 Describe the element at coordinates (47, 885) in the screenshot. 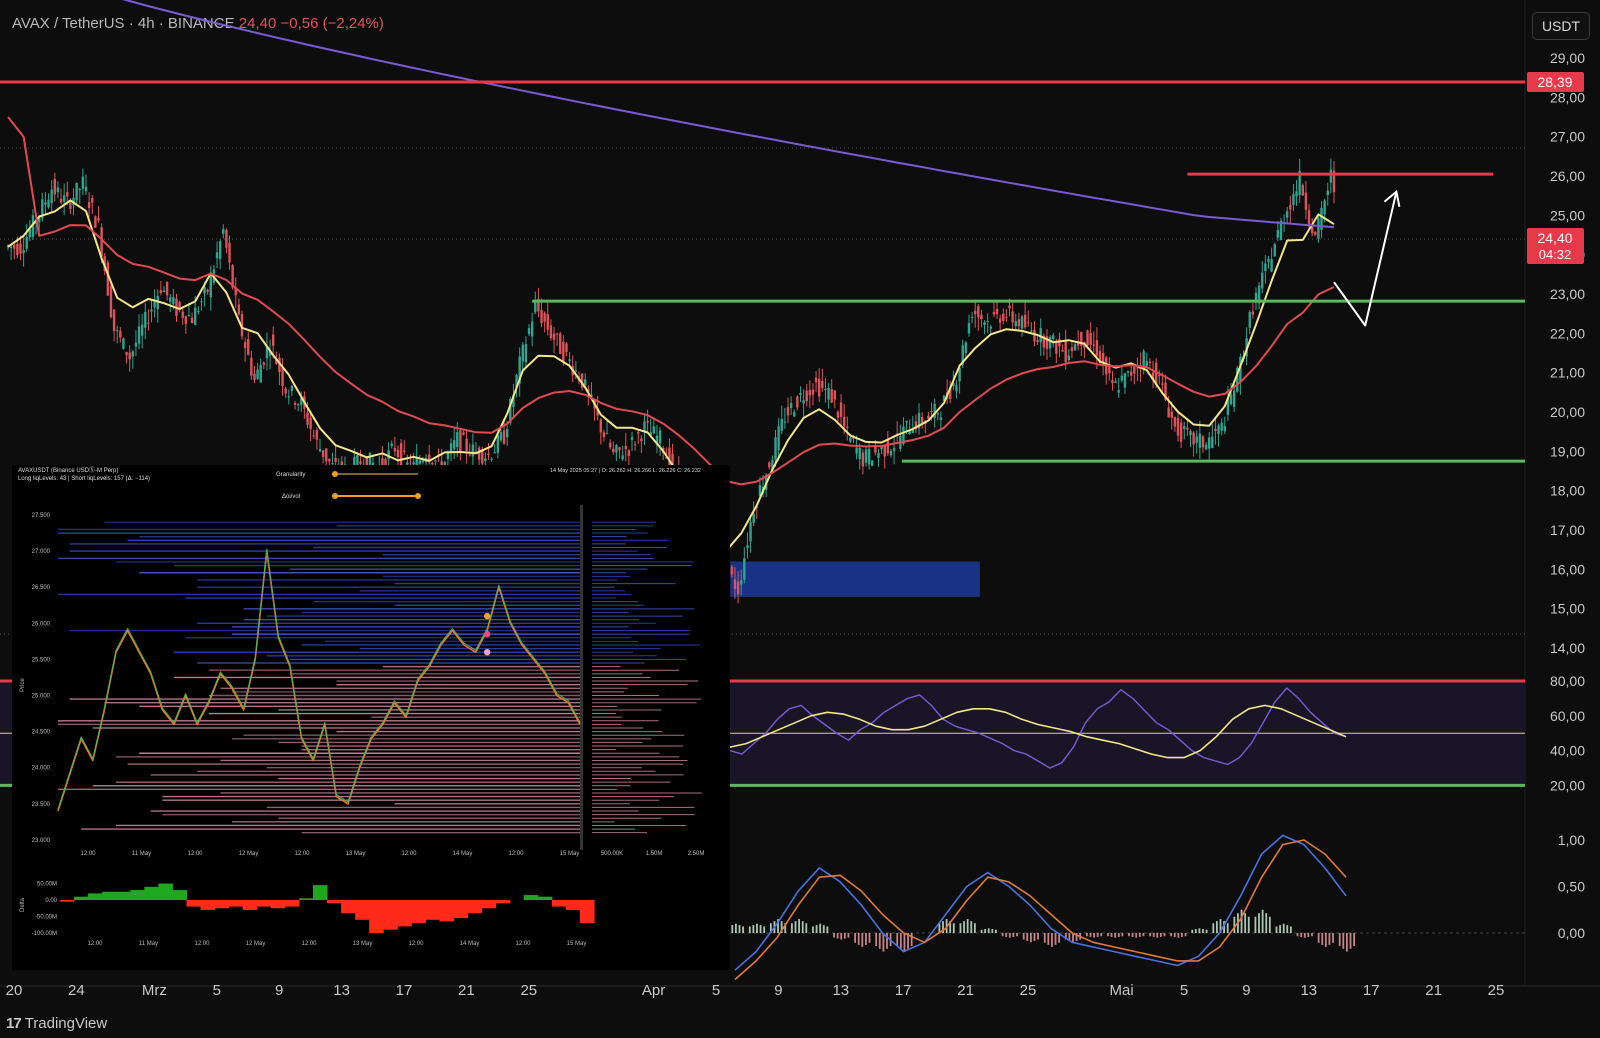

I see `inset-delta-tick: 50.00M` at that location.